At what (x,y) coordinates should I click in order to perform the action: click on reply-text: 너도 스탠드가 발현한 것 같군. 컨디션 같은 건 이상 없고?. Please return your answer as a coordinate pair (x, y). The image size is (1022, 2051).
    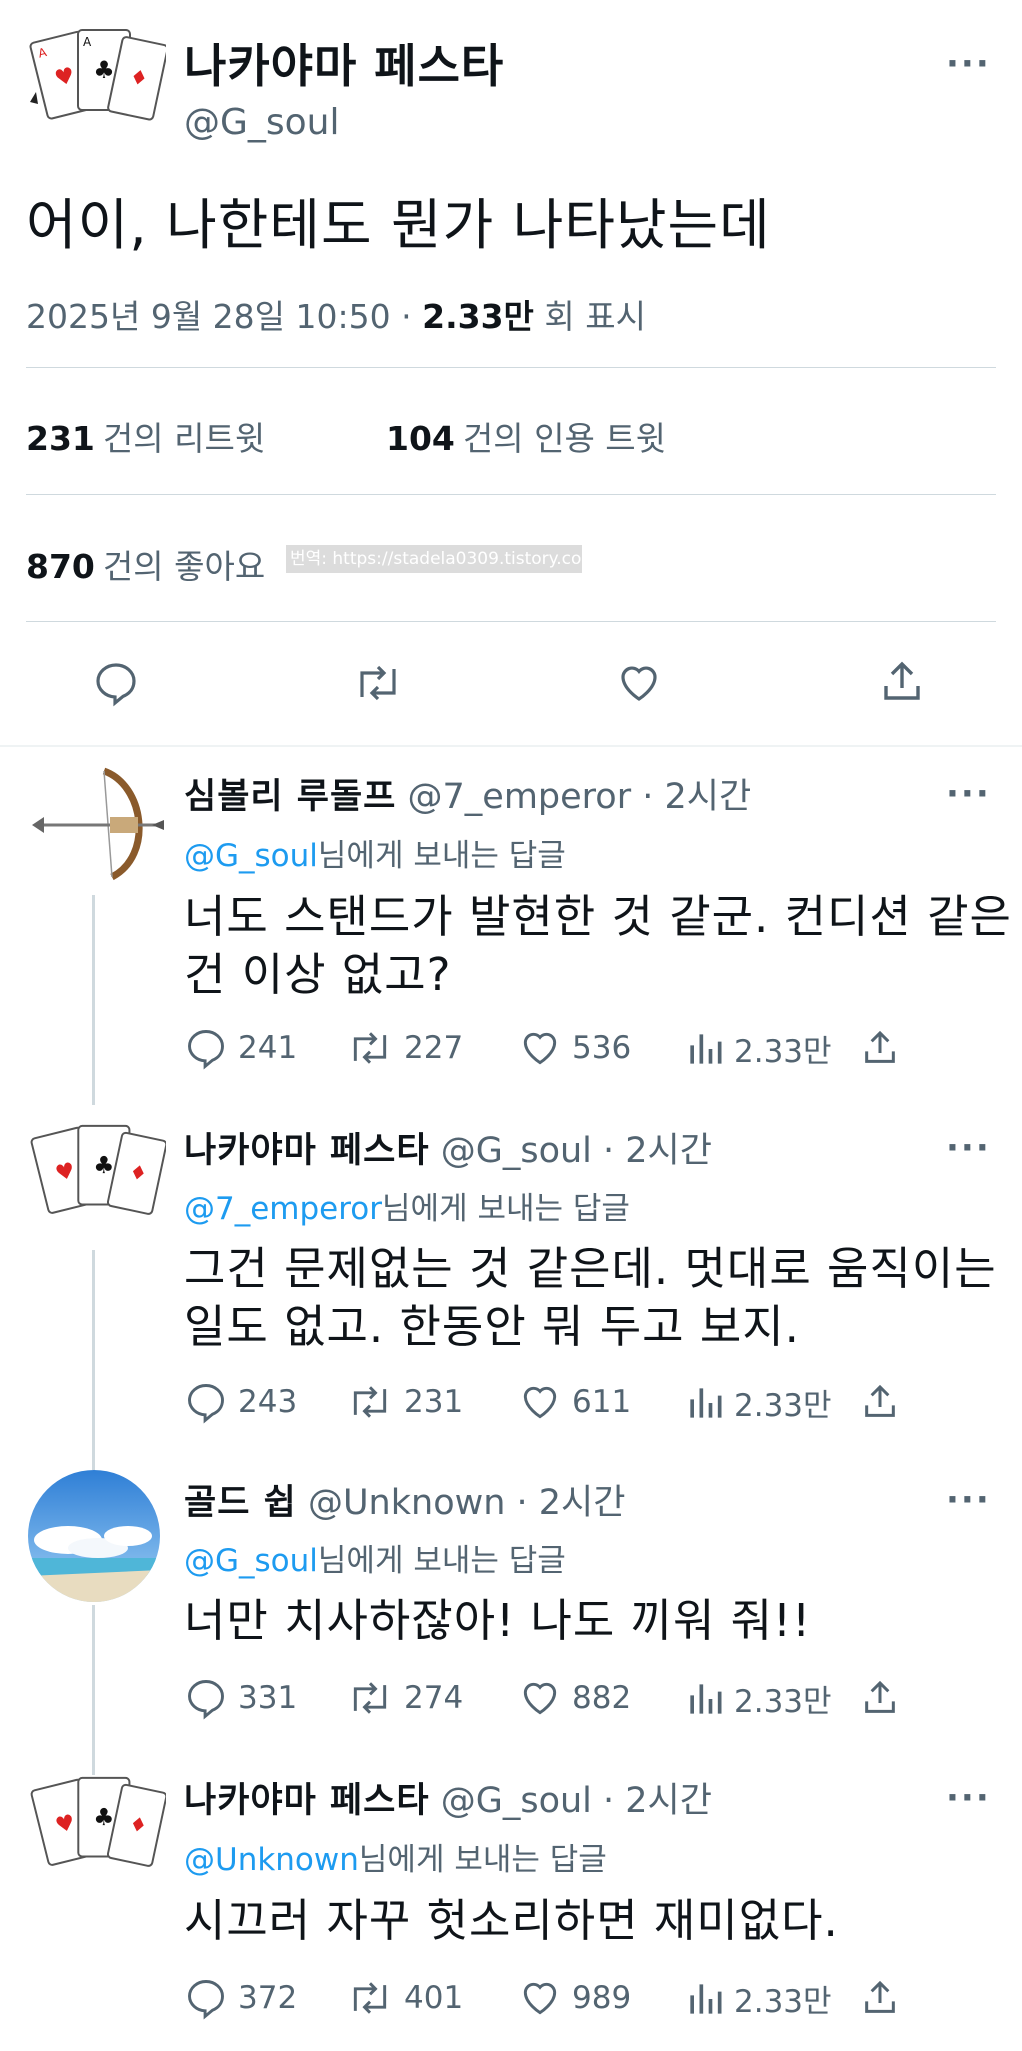
    Looking at the image, I should click on (598, 945).